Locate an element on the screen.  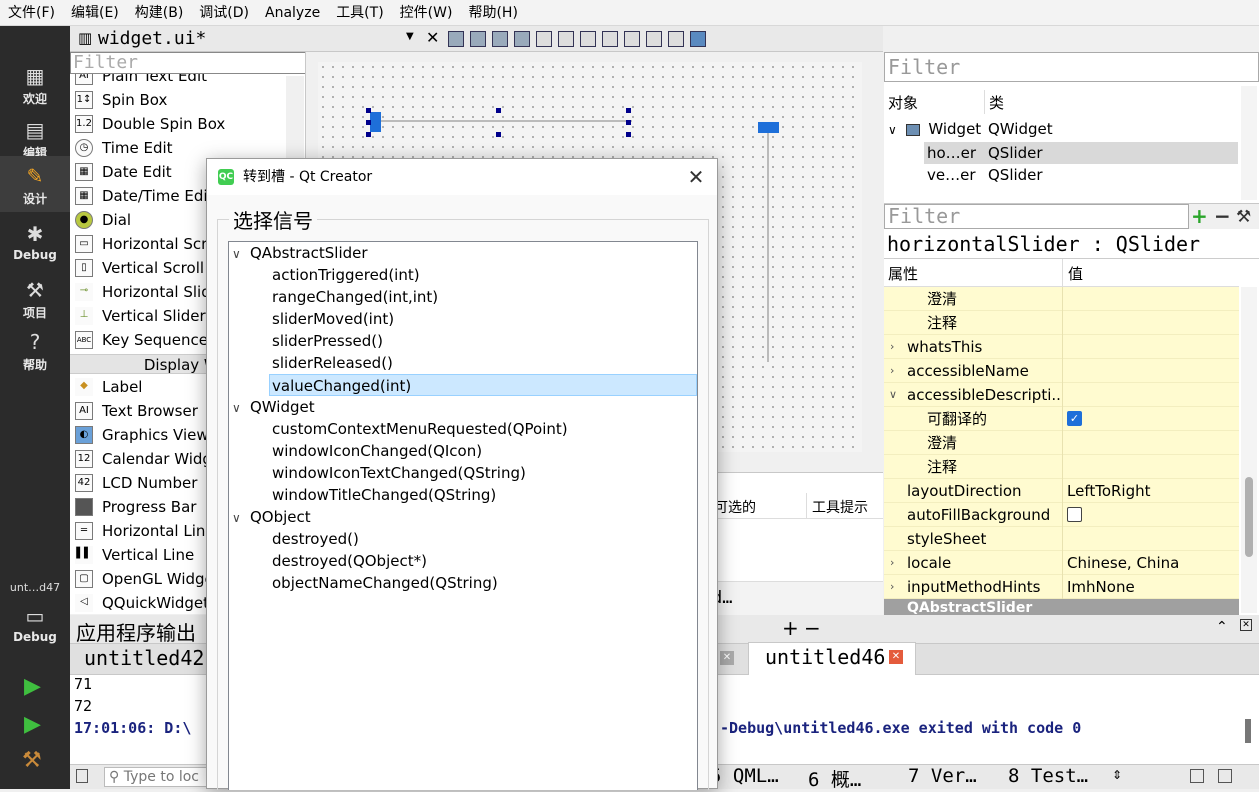
edit-tab-order-icon is located at coordinates (522, 39).